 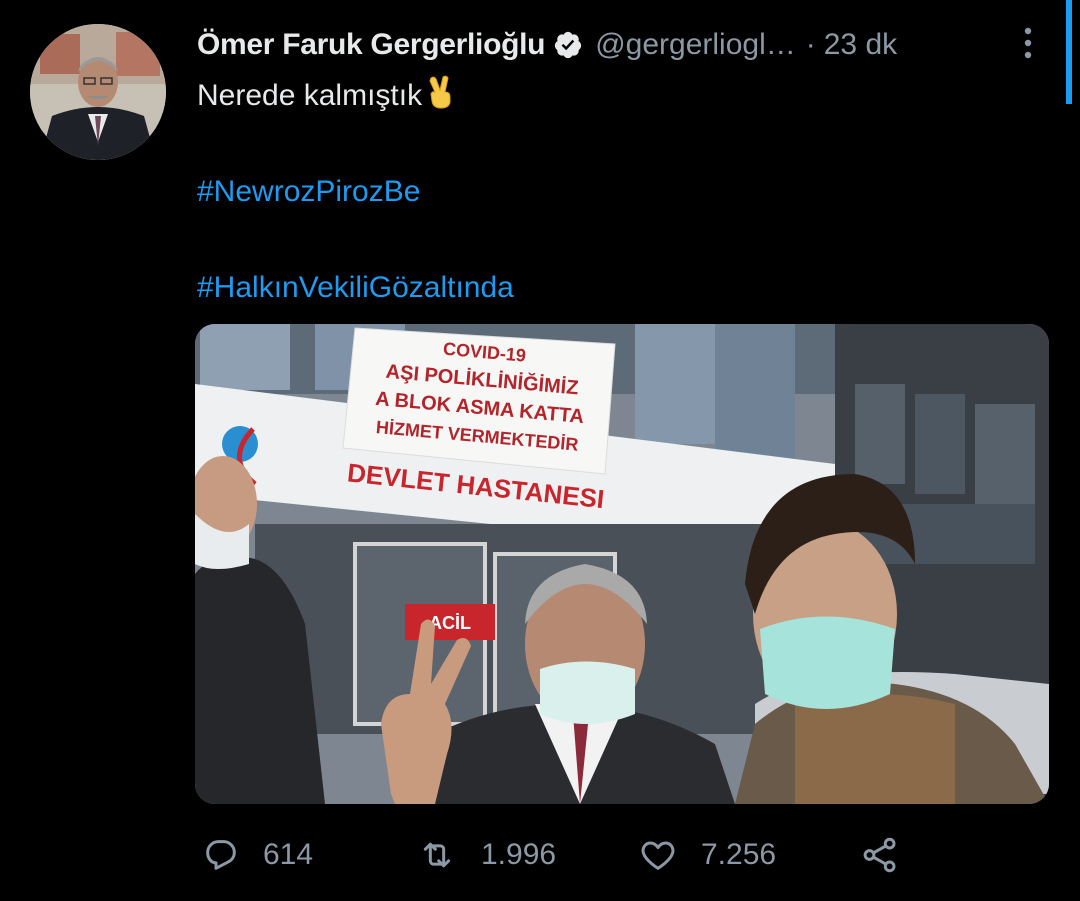 I want to click on share-icon, so click(x=880, y=855).